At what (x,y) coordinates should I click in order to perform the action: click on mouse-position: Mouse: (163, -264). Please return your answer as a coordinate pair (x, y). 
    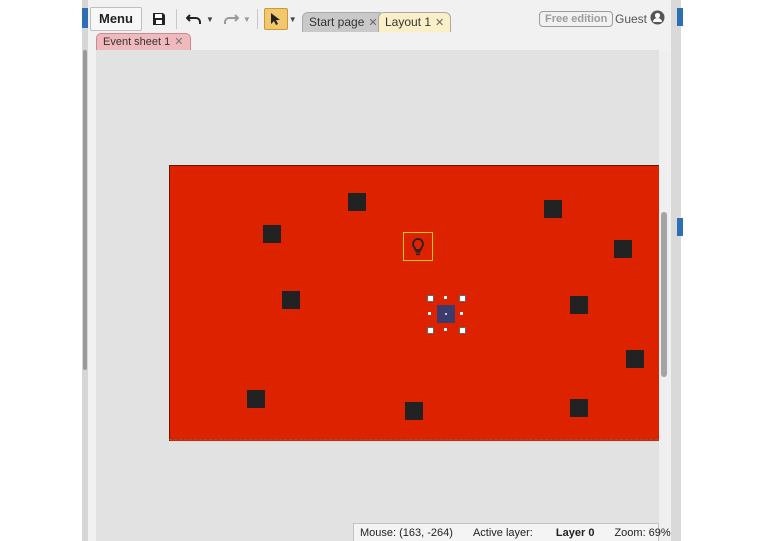
    Looking at the image, I should click on (406, 532).